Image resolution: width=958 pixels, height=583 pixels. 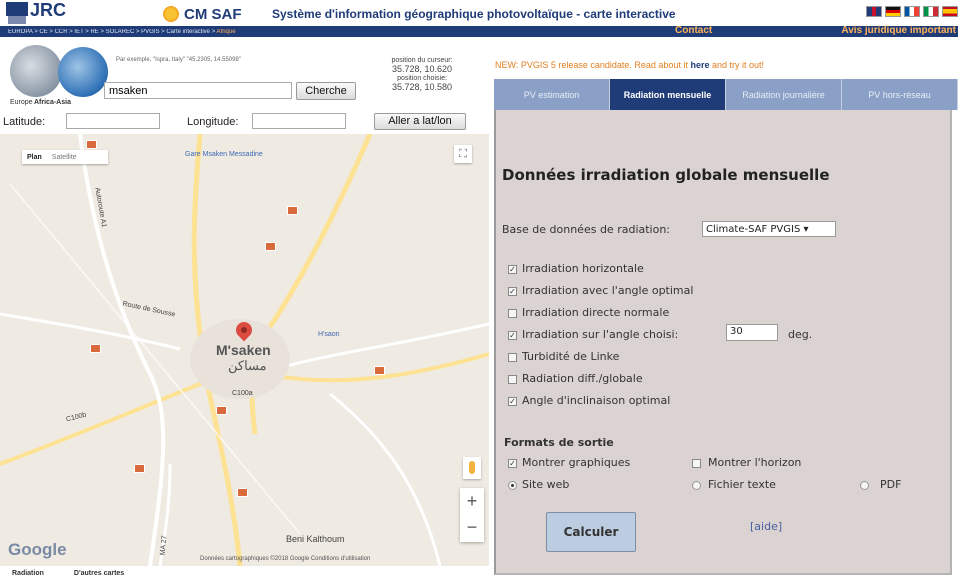 I want to click on tab-daily-radiation: Radiation journalière, so click(x=784, y=94).